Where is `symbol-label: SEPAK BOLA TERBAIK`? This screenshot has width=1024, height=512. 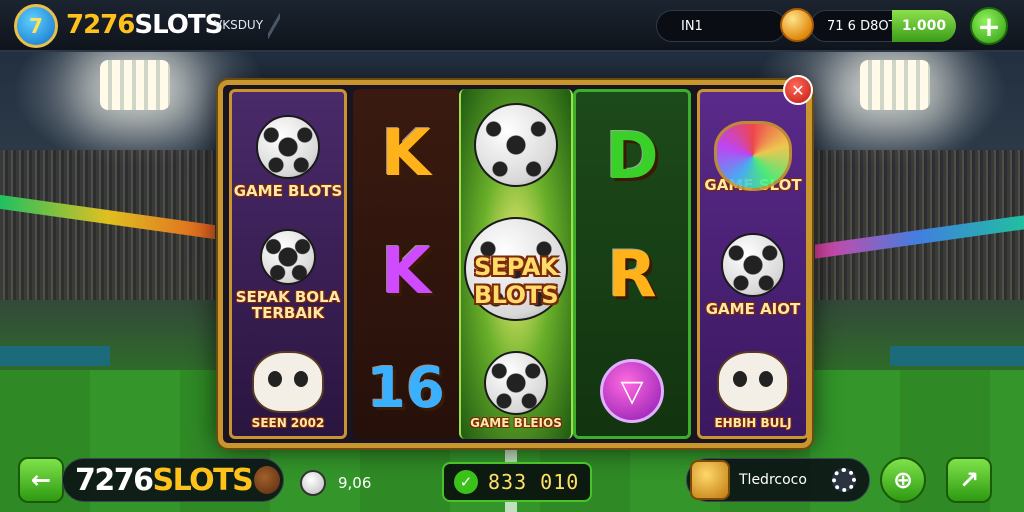
symbol-label: SEPAK BOLA TERBAIK is located at coordinates (288, 304).